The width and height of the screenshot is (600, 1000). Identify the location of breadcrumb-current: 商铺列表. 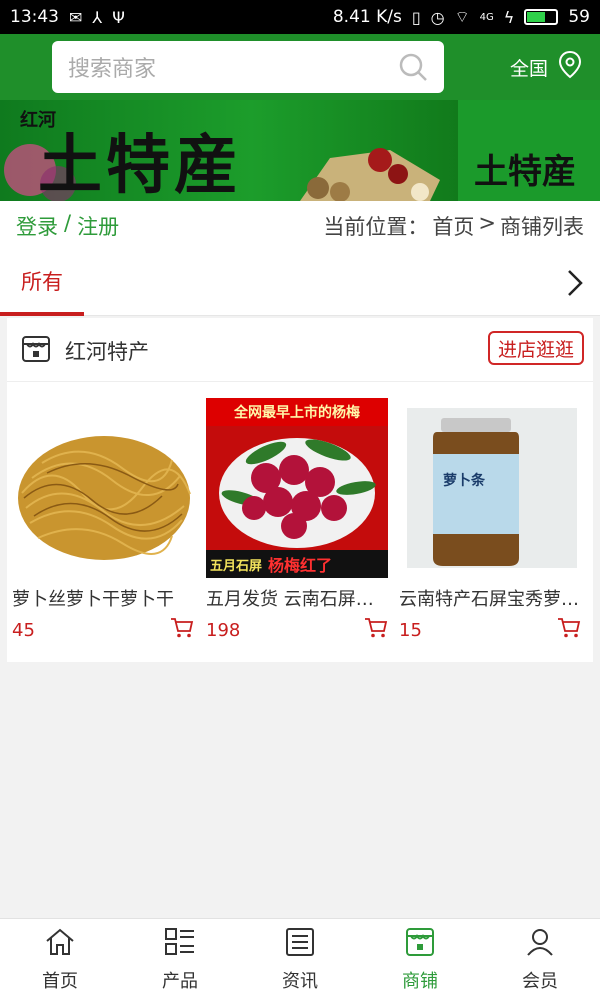
(542, 226).